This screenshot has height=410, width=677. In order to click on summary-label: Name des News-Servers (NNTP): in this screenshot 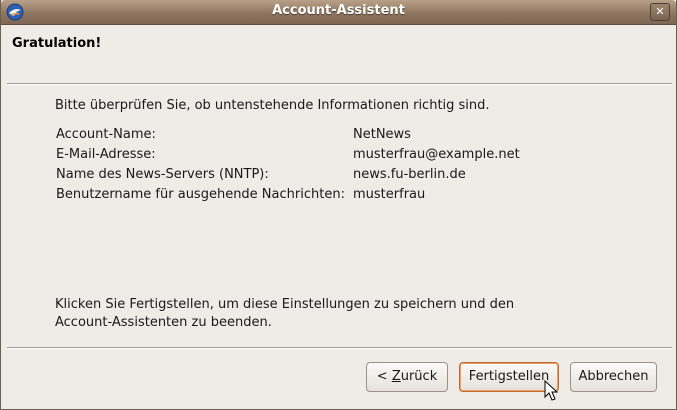, I will do `click(162, 174)`.